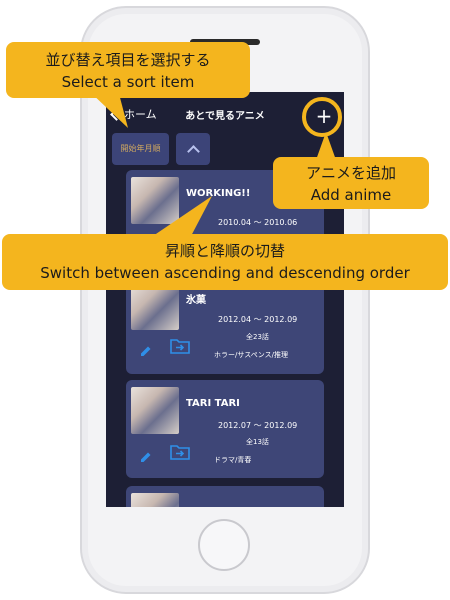 The height and width of the screenshot is (600, 450). What do you see at coordinates (224, 251) in the screenshot?
I see `callout-order-switch-jp: 昇順と降順の切替` at bounding box center [224, 251].